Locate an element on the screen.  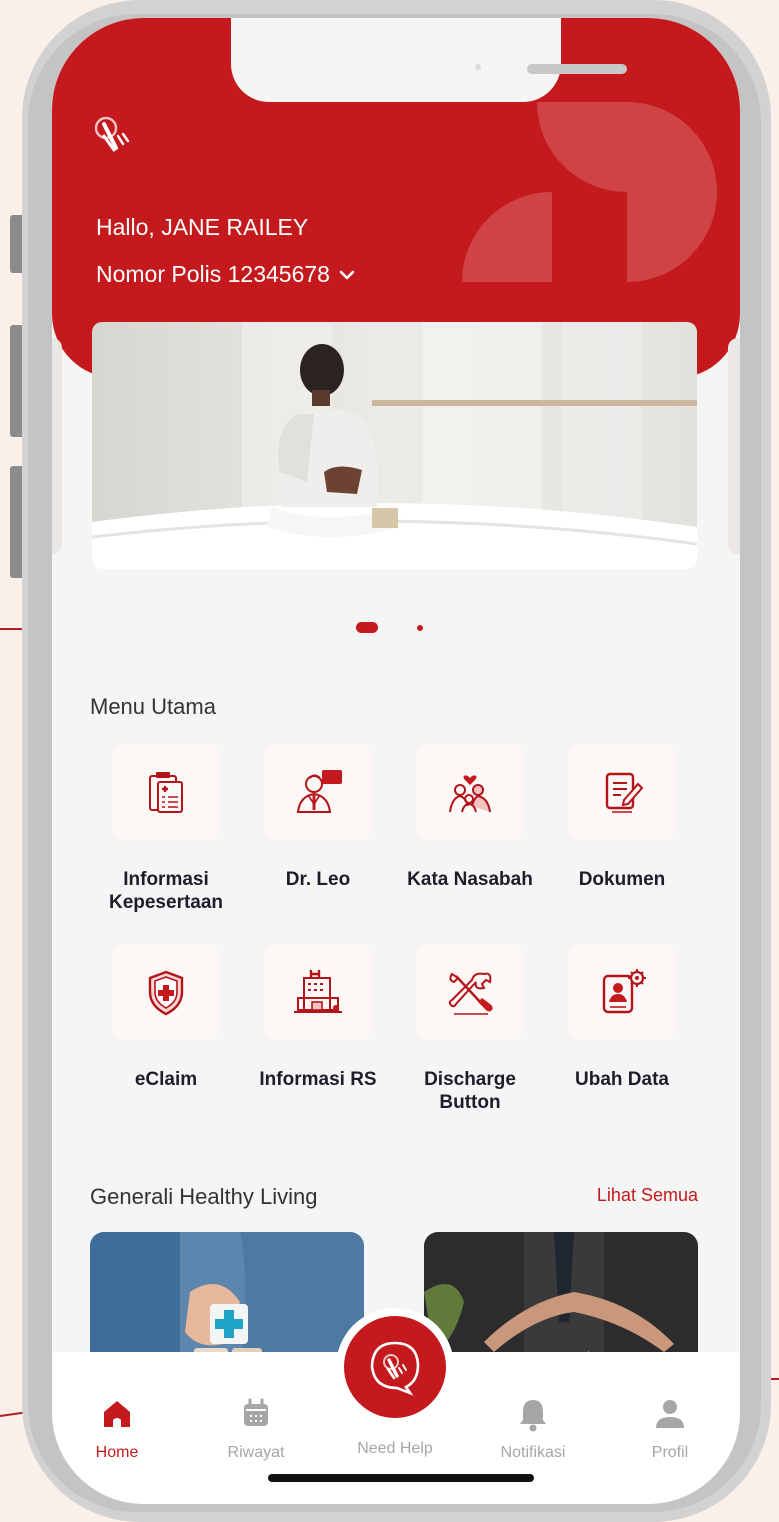
menu-label: Dokumen is located at coordinates (622, 879).